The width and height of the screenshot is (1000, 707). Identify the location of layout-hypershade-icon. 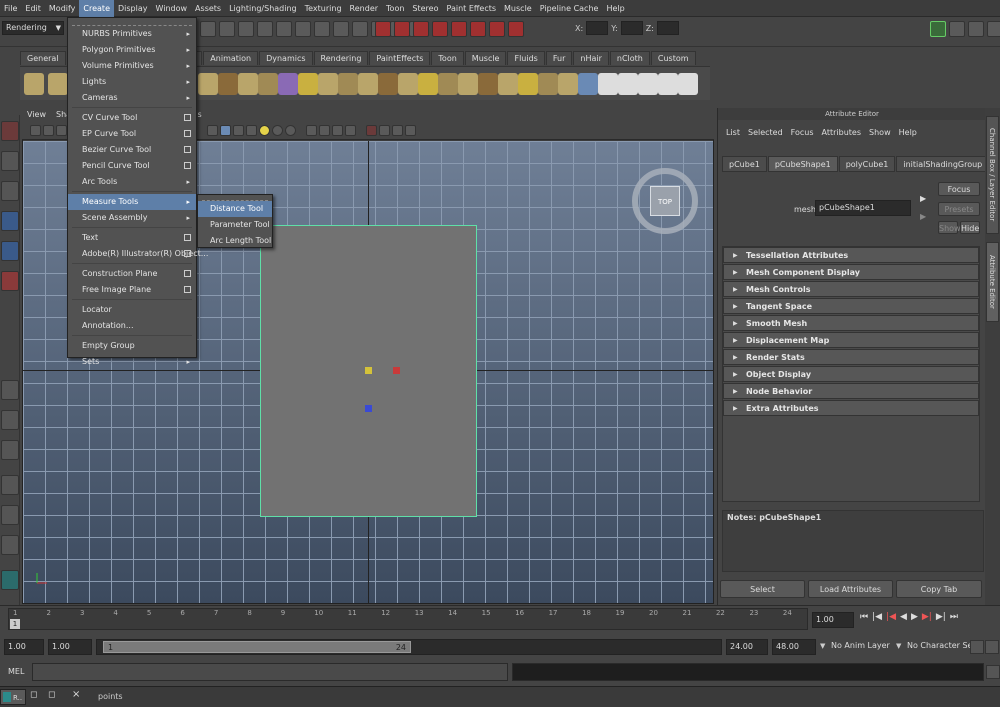
(10, 515).